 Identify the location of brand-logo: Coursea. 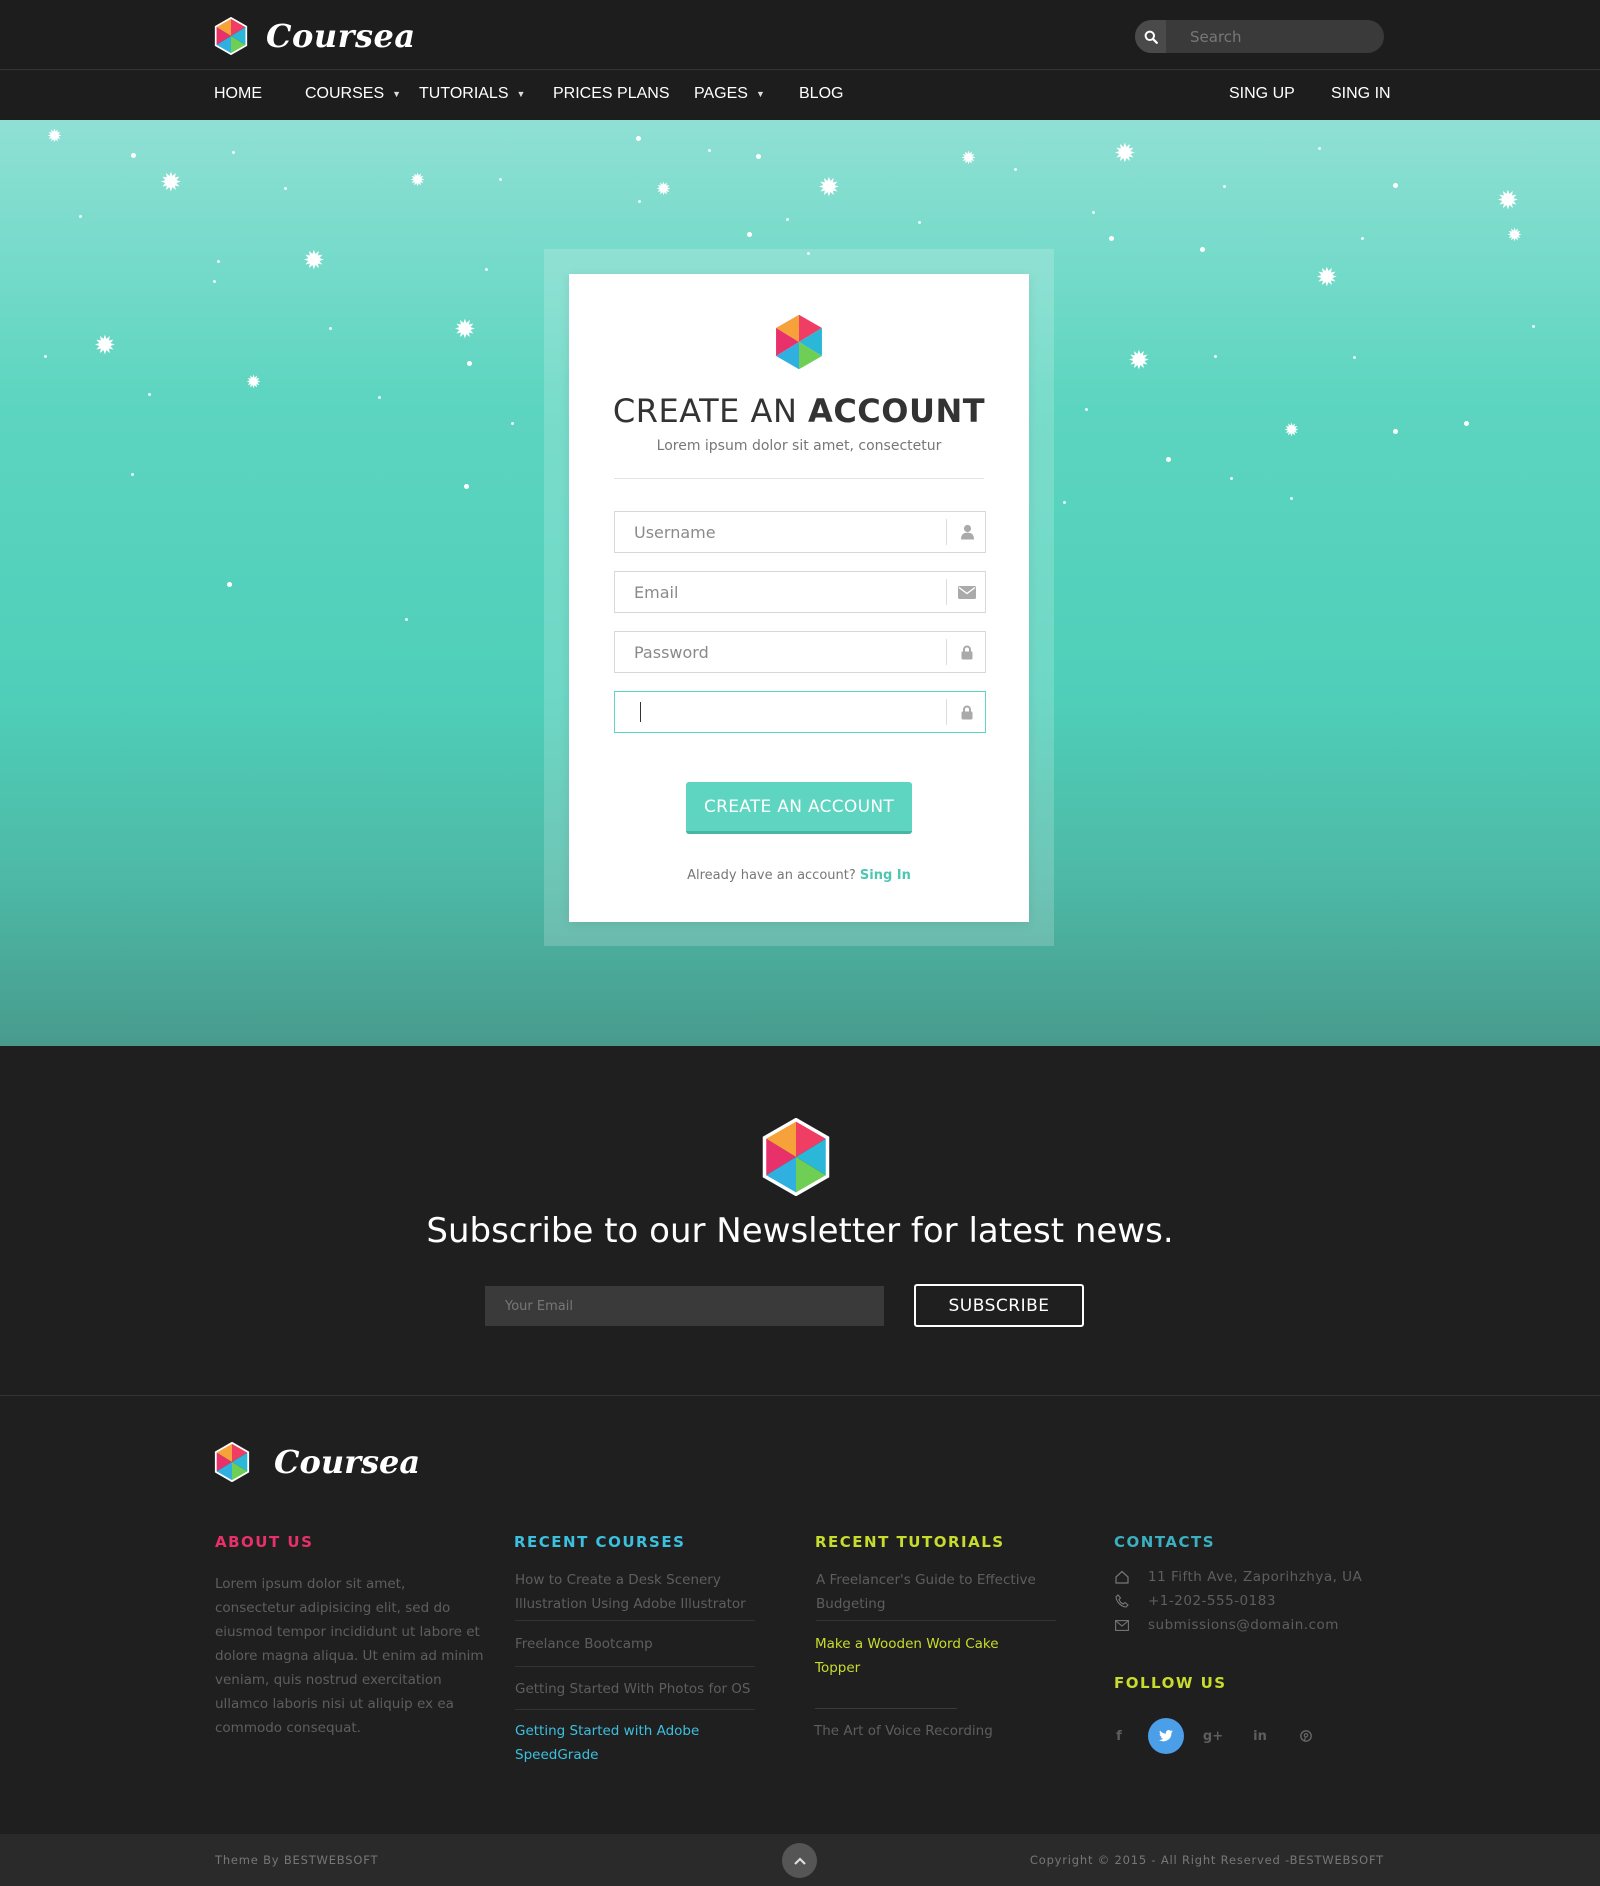
(315, 36).